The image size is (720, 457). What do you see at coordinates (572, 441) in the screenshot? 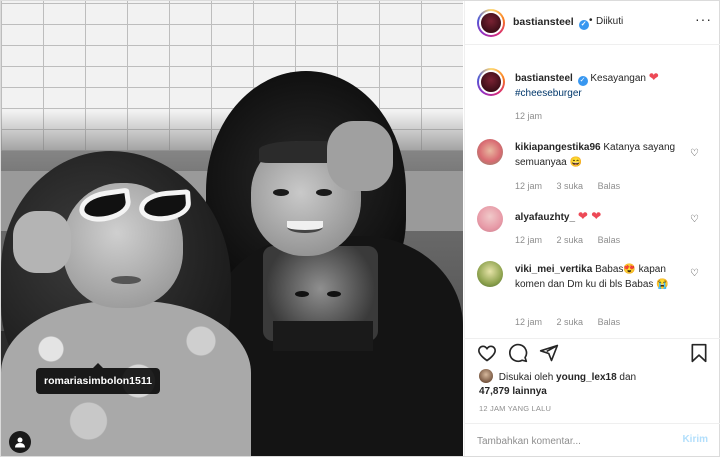
I see `comment-input` at bounding box center [572, 441].